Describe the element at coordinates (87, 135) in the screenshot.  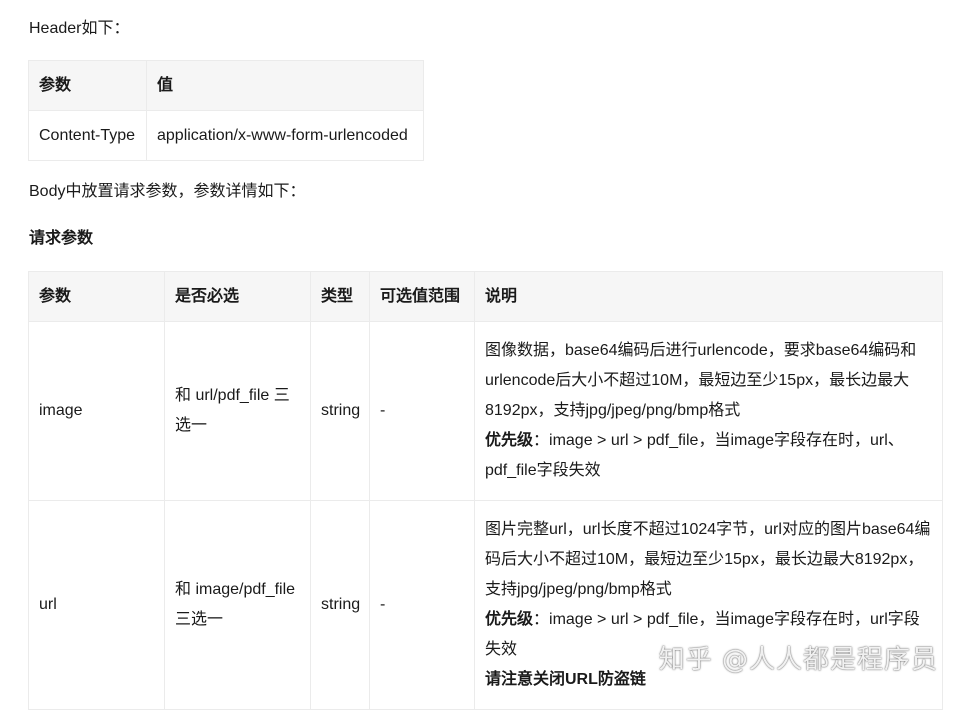
I see `header-name-cell: Content-Type` at that location.